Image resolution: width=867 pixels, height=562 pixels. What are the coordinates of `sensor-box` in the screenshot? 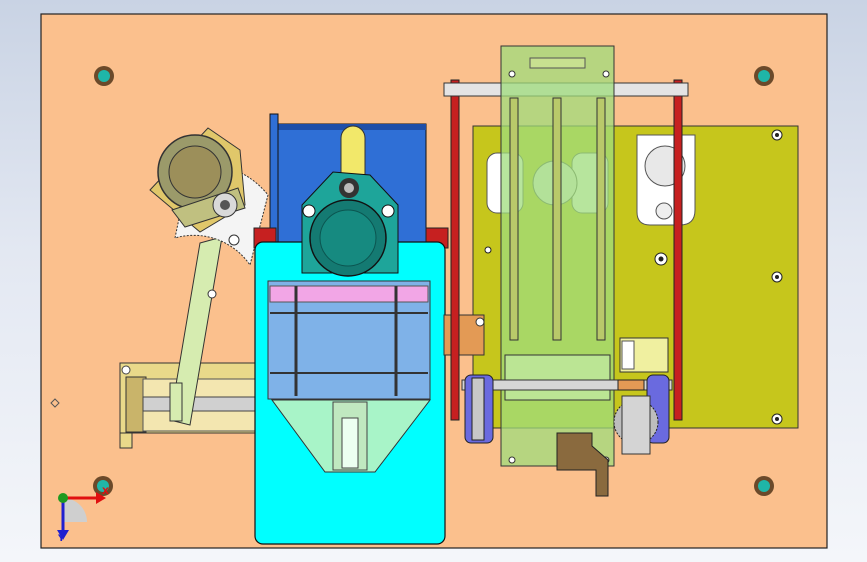 It's located at (644, 355).